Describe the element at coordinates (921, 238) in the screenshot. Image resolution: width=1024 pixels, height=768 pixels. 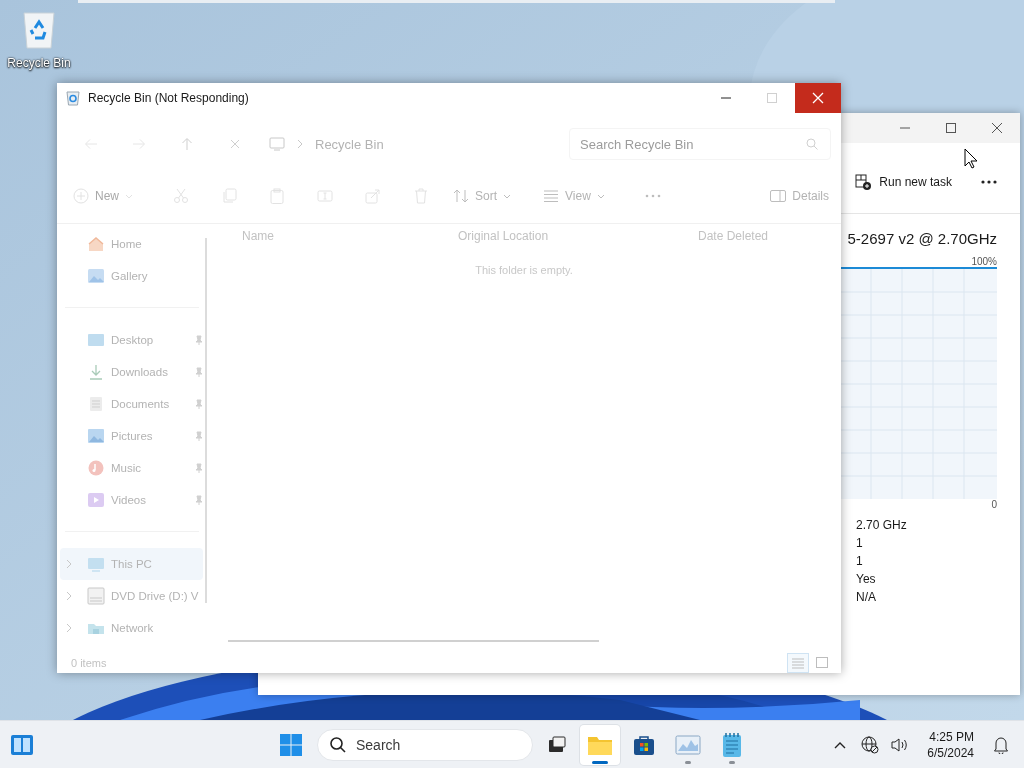
I see `cpu-name: 5-2697 v2 @ 2.70GHz` at that location.